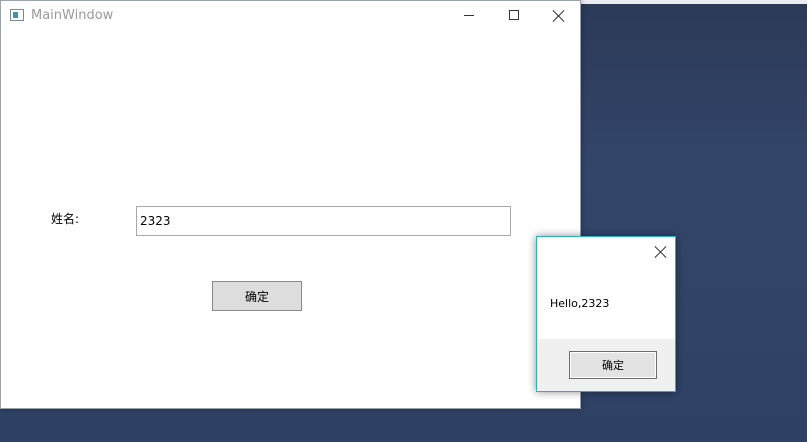  Describe the element at coordinates (65, 219) in the screenshot. I see `name-label: 姓名:` at that location.